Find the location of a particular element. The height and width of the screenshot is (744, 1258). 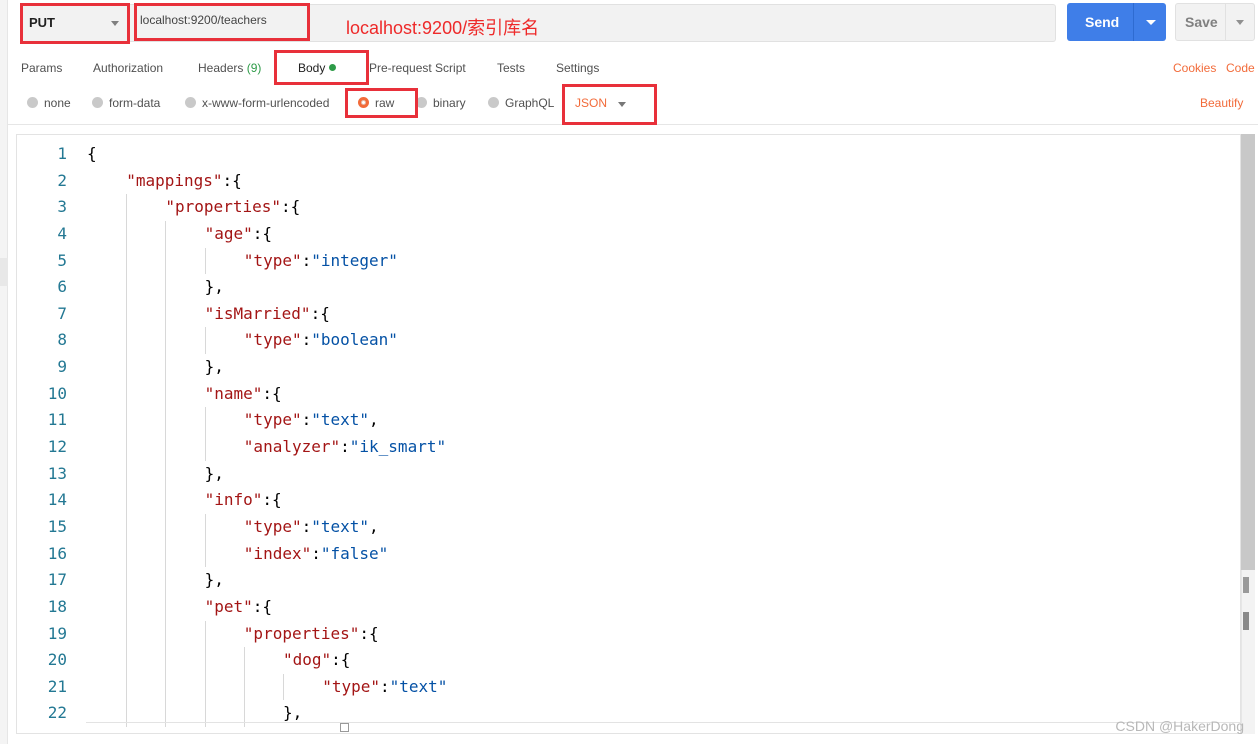

radio-none: none is located at coordinates (49, 103).